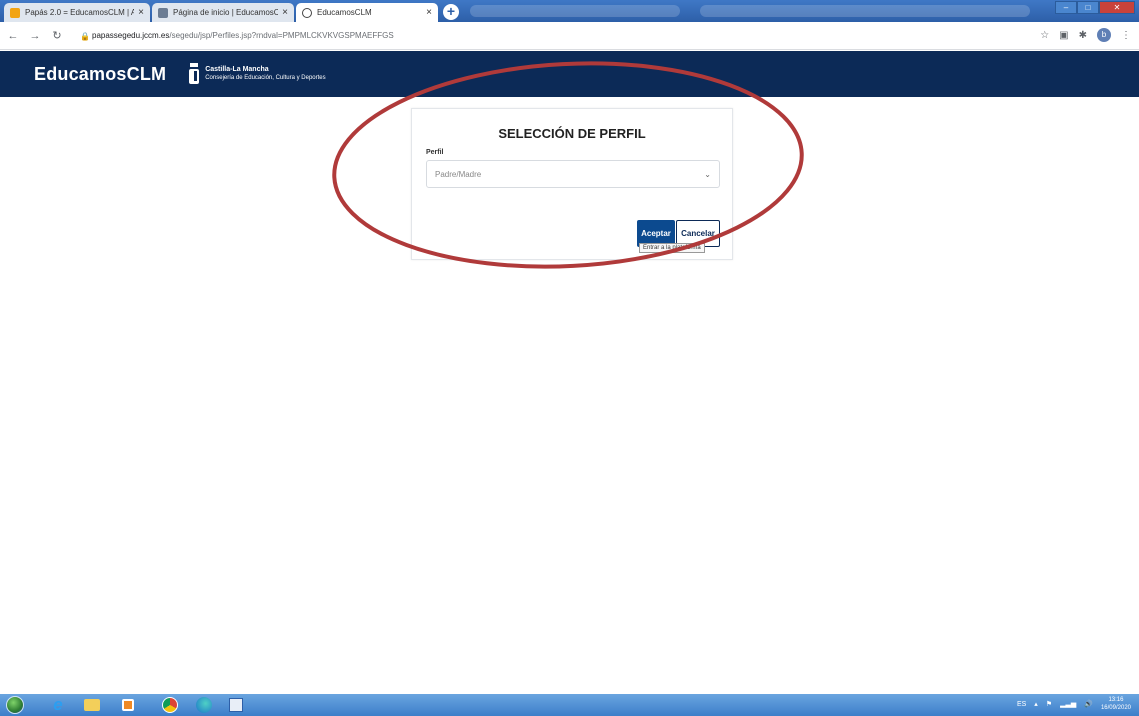  I want to click on maximize-icon: □, so click(1088, 7).